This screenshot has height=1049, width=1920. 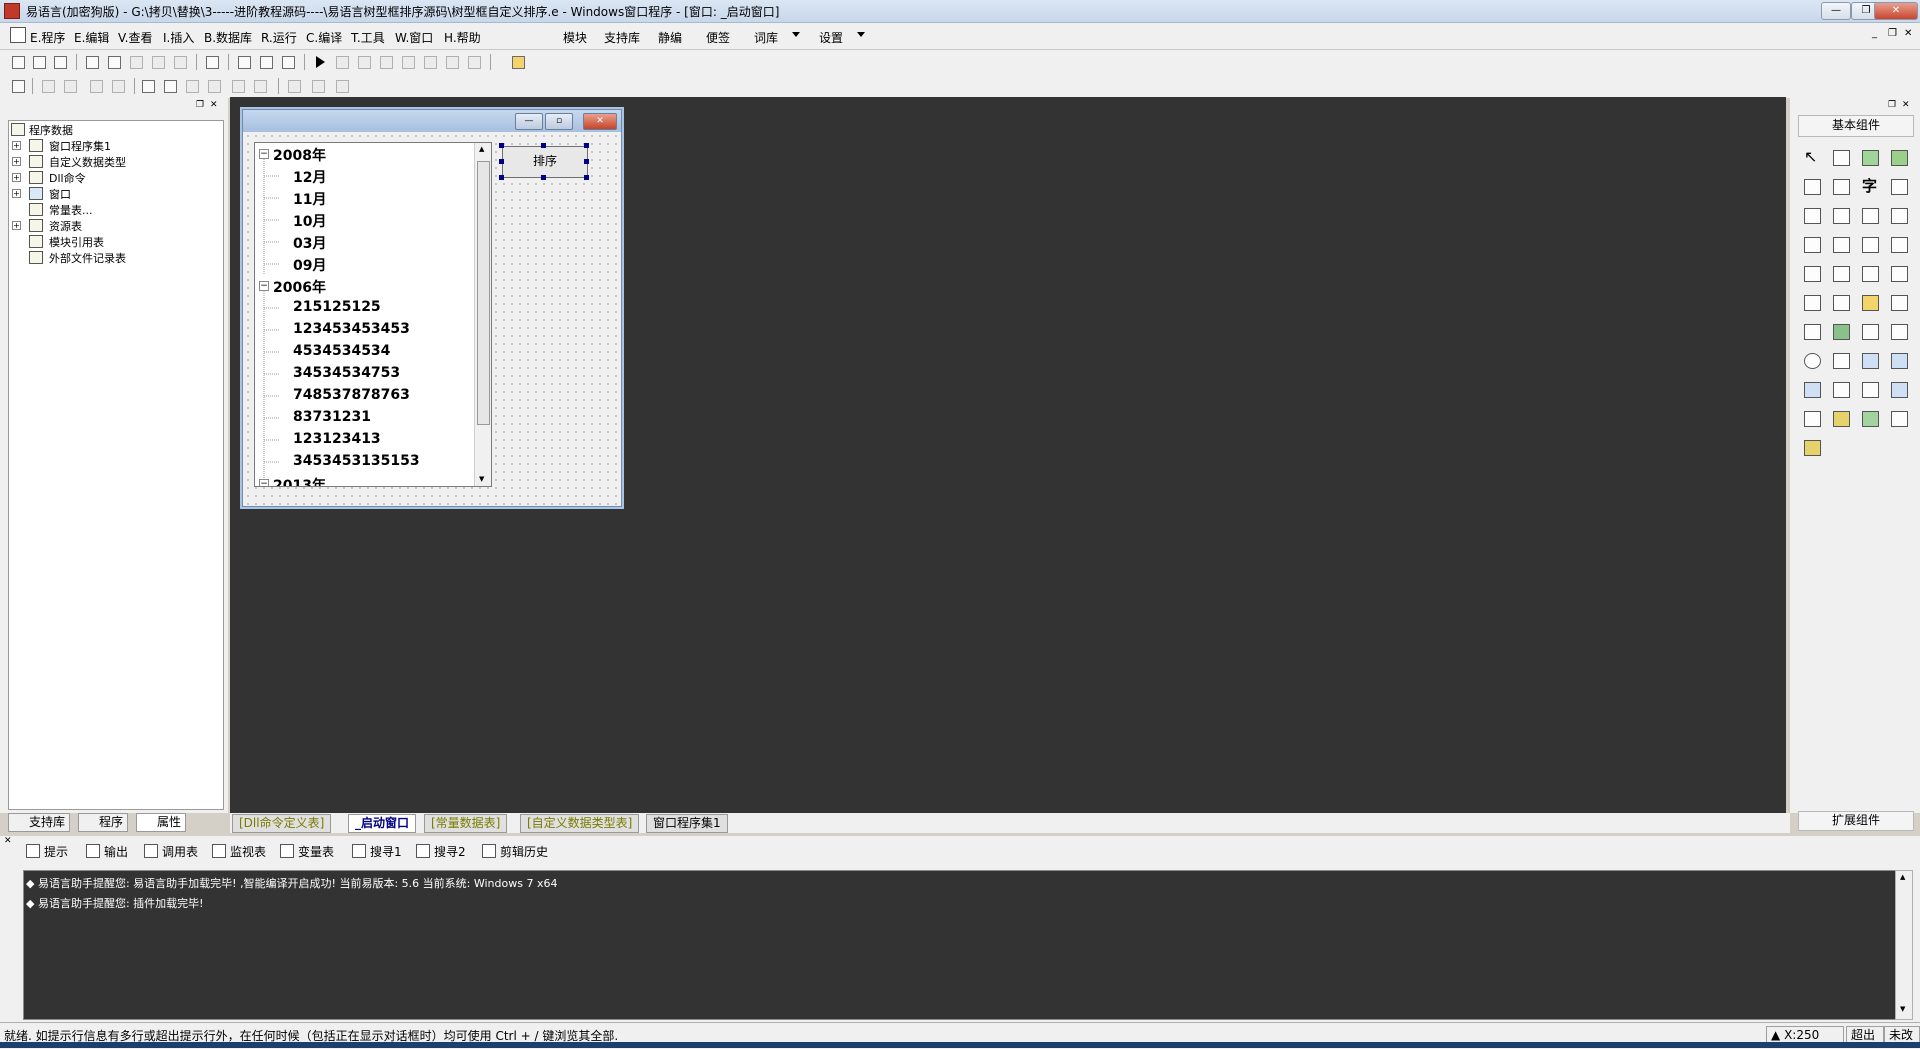 I want to click on collapse-icon: −, so click(x=264, y=154).